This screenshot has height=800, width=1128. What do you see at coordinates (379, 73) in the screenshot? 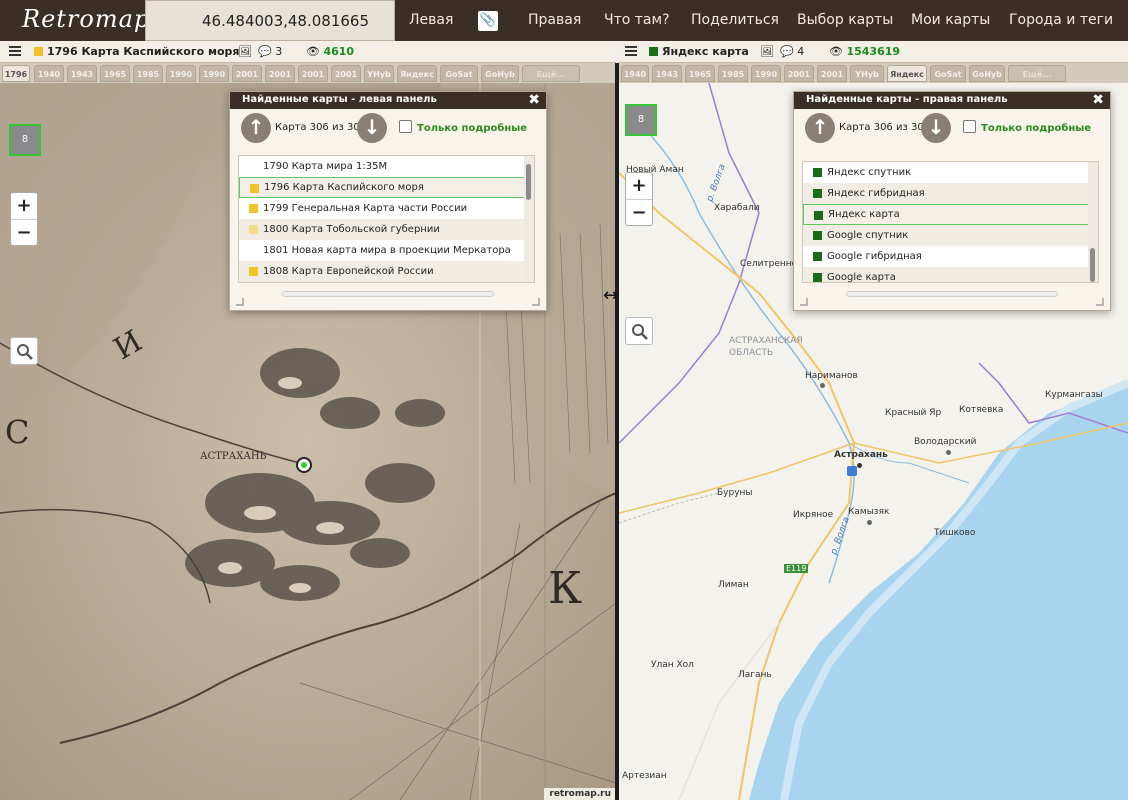
I see `tab-year: YHyb` at bounding box center [379, 73].